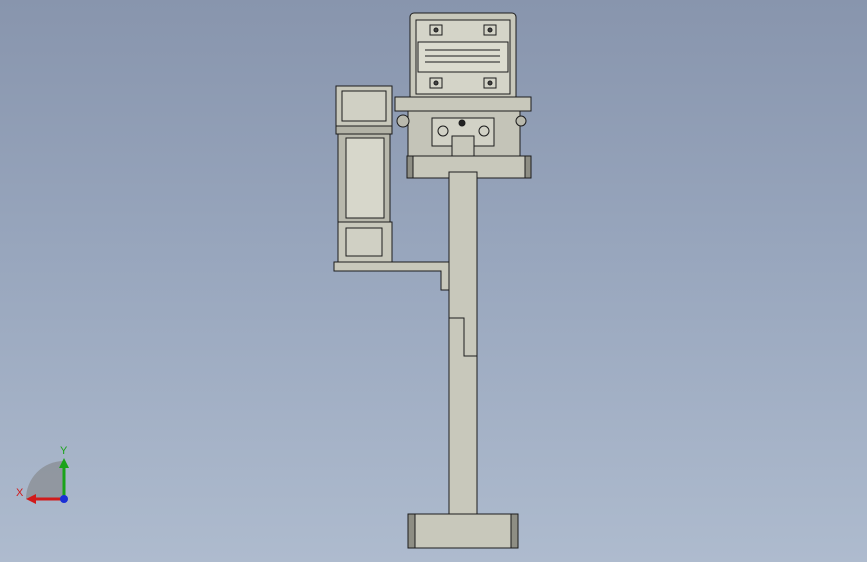 This screenshot has height=562, width=867. I want to click on bottom-foot, so click(463, 531).